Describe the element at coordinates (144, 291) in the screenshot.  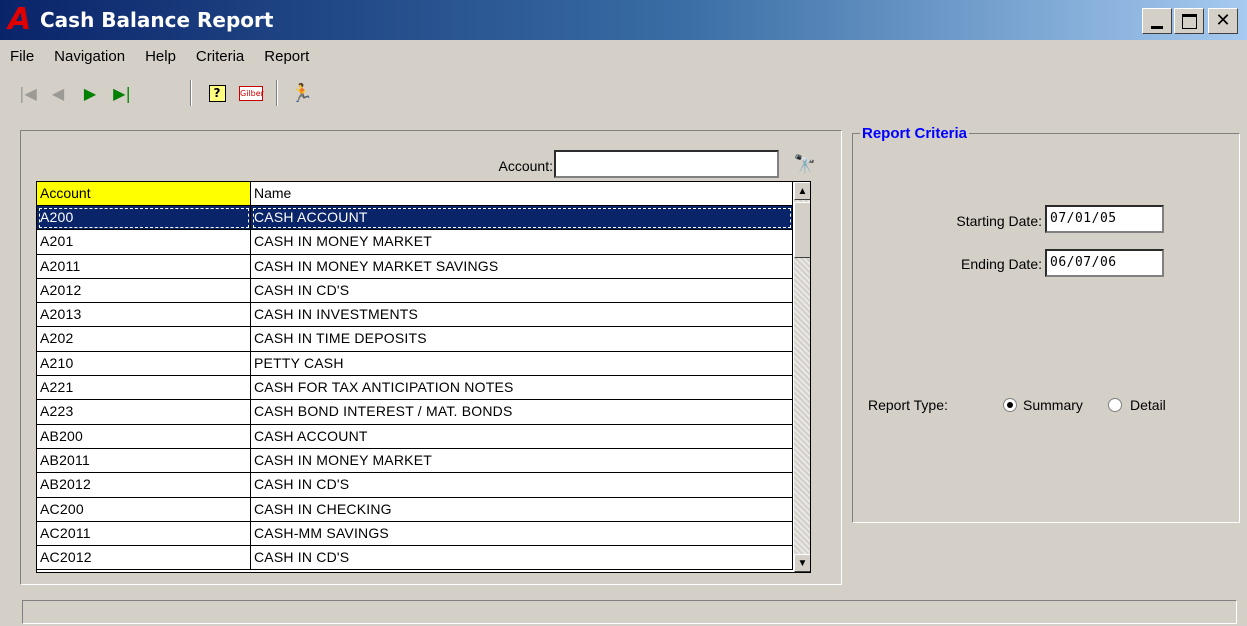
I see `account-cell: A2012` at that location.